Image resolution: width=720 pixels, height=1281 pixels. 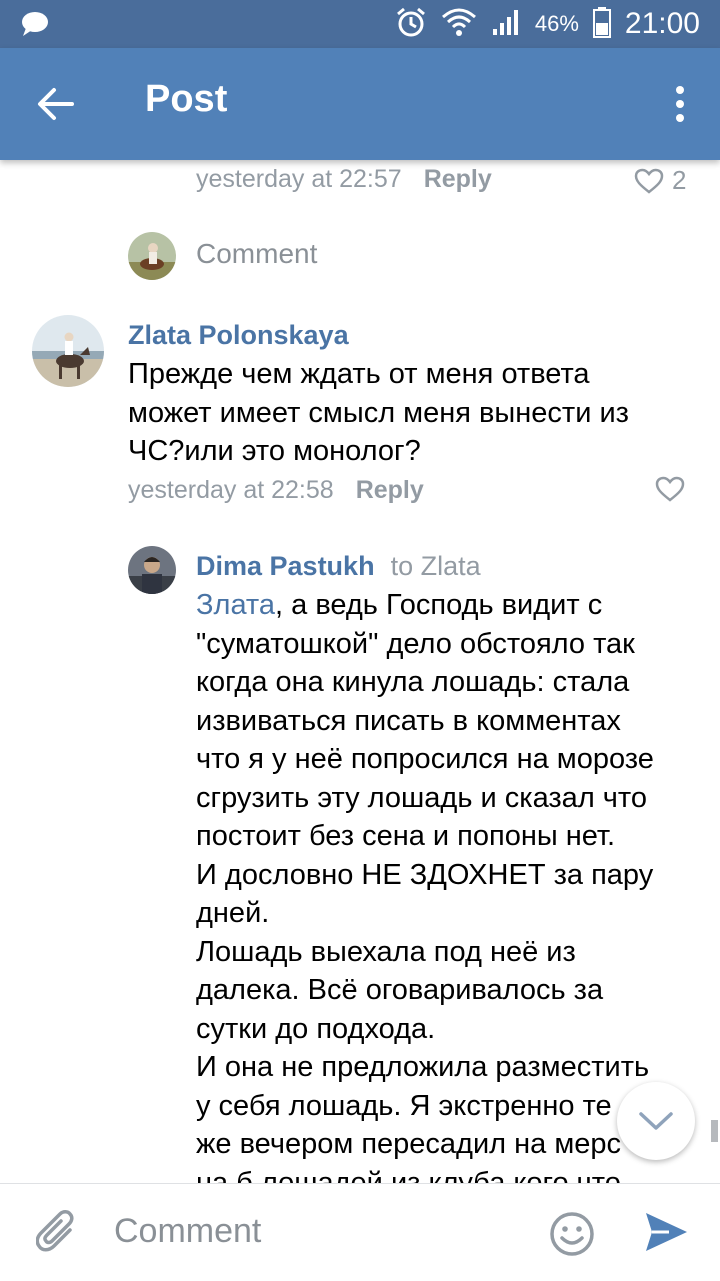 What do you see at coordinates (404, 1105) in the screenshot?
I see `comment-line: у себя лошадь. Я экстренно те` at bounding box center [404, 1105].